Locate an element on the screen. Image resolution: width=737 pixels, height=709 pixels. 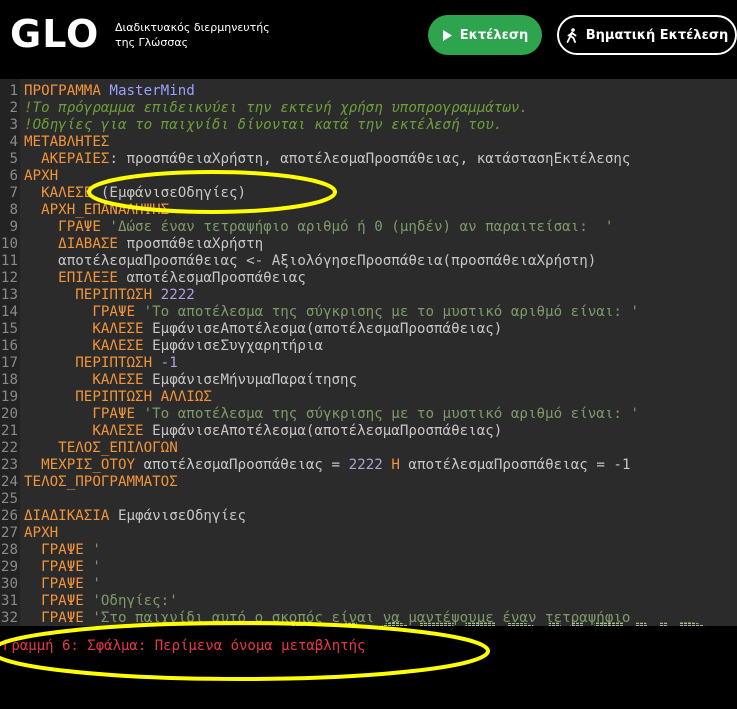
code-line: 30 ΓΡΑΨΕ ' is located at coordinates (50, 584).